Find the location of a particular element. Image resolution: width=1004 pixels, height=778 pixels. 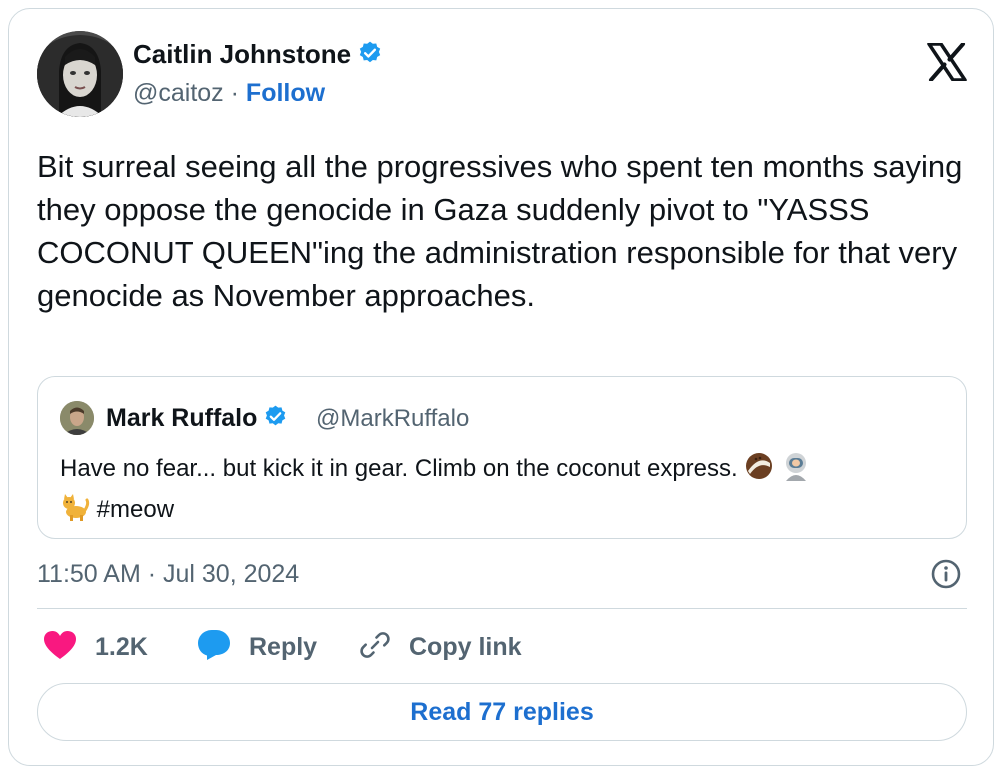

copy-link-button: Copy link is located at coordinates (440, 647).